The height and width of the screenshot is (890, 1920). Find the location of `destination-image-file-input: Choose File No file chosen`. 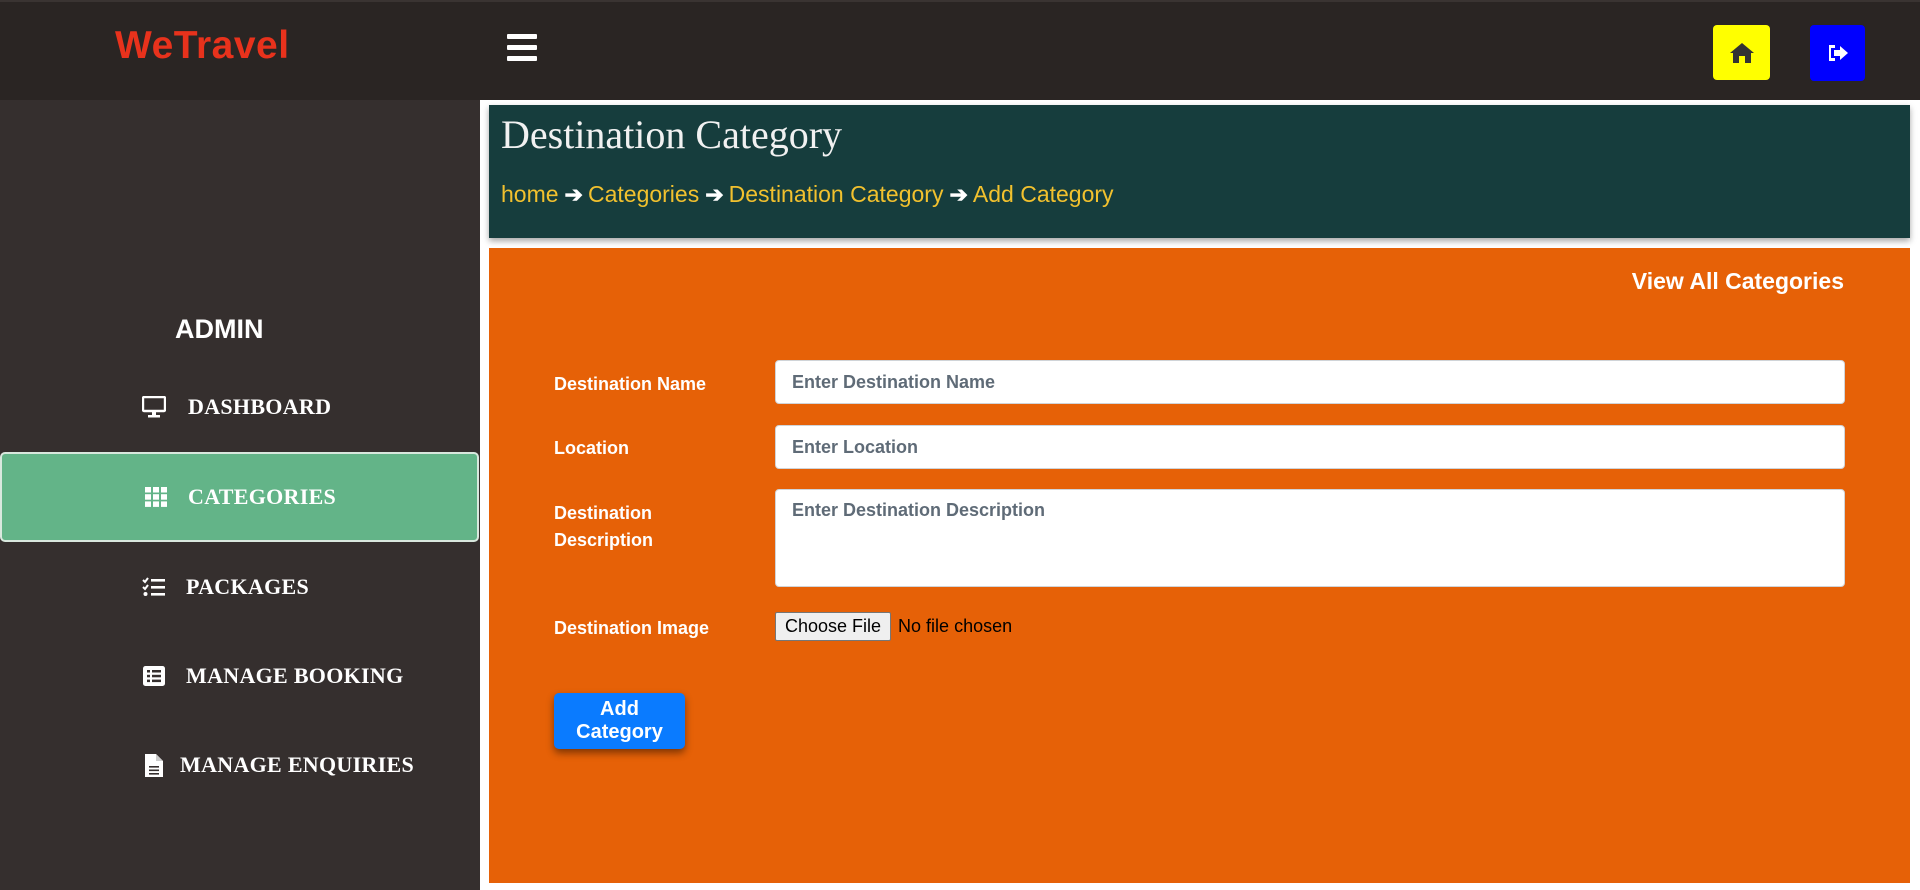

destination-image-file-input: Choose File No file chosen is located at coordinates (893, 626).